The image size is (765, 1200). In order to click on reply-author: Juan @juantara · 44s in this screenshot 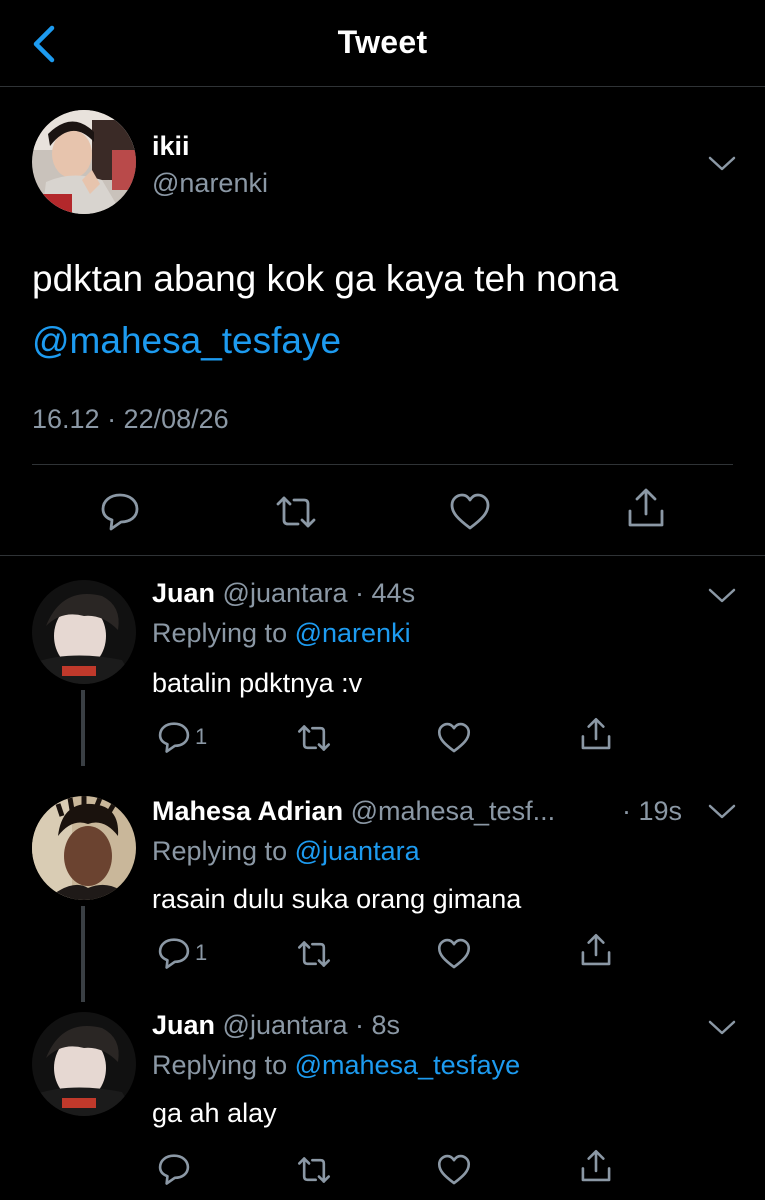, I will do `click(283, 593)`.